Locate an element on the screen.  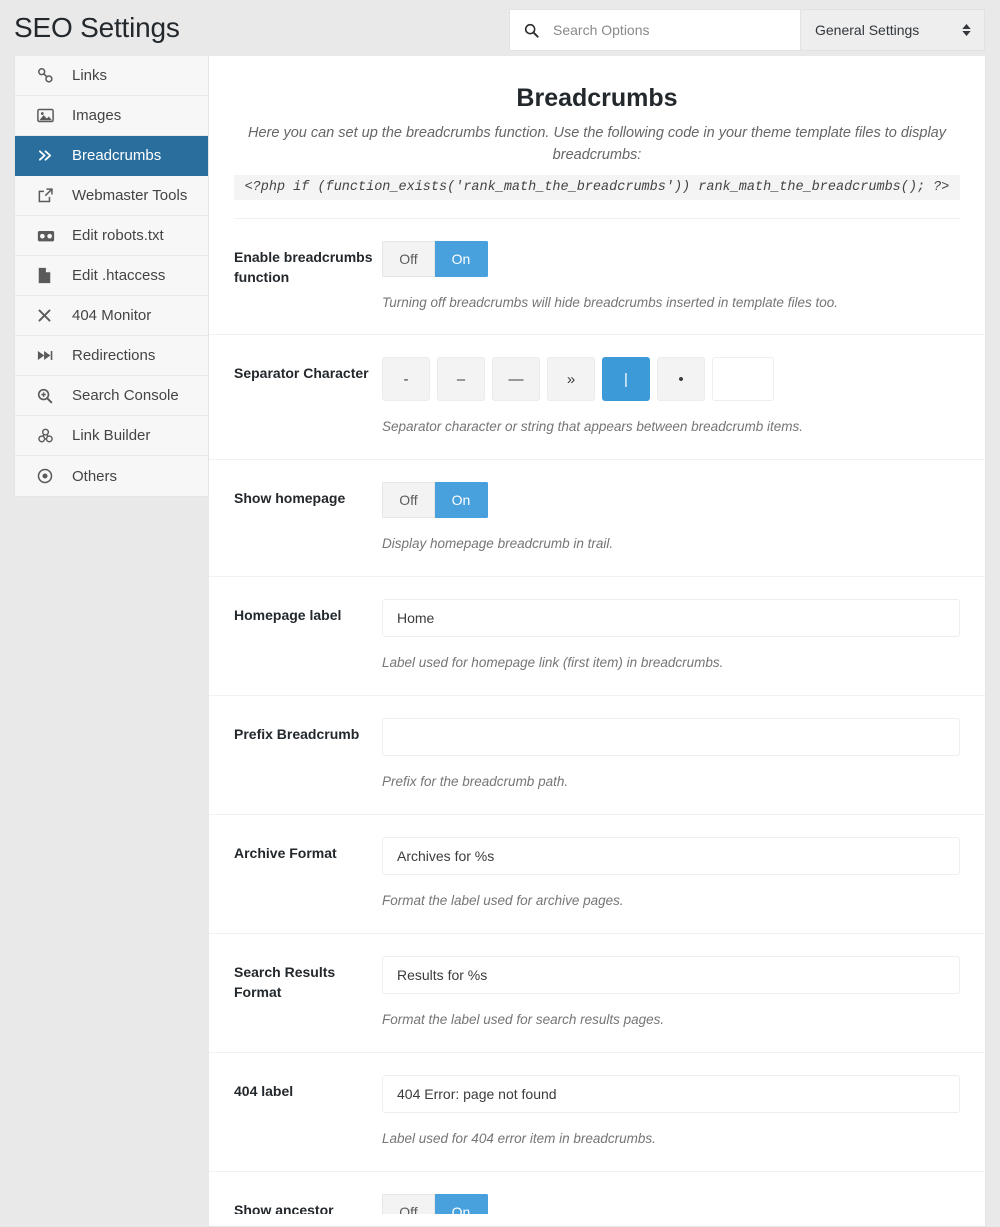
fast-forward-icon is located at coordinates (48, 355).